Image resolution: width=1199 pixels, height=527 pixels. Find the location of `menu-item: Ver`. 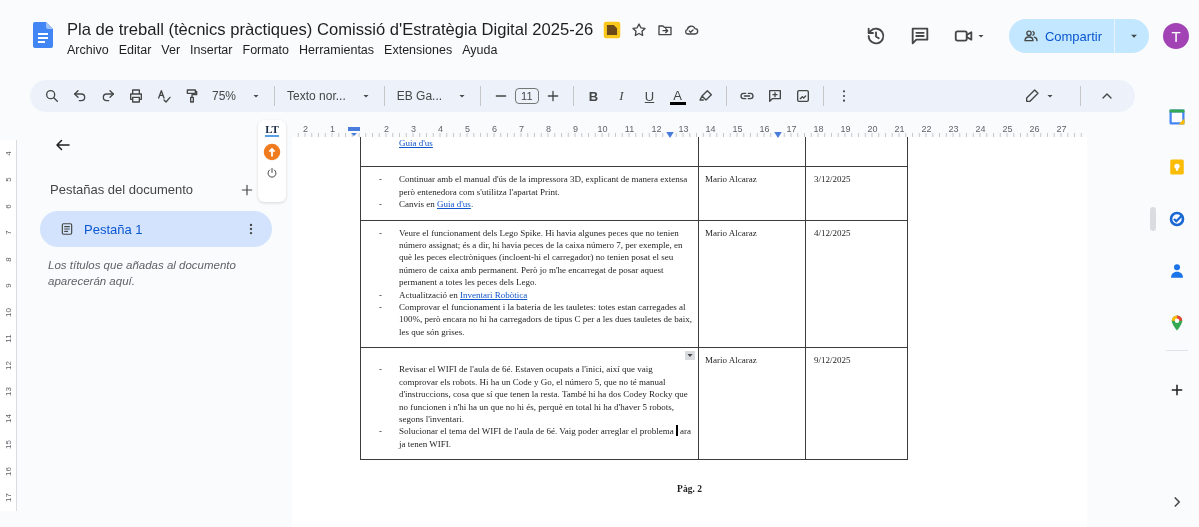

menu-item: Ver is located at coordinates (171, 49).